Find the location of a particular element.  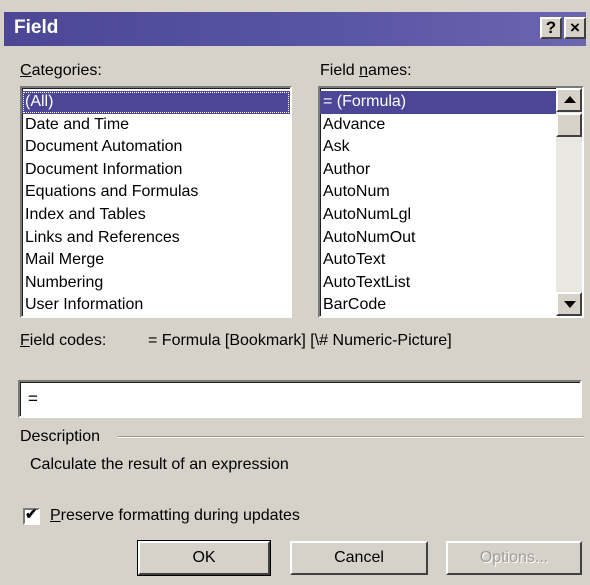

field-names-label-key: n is located at coordinates (364, 70).